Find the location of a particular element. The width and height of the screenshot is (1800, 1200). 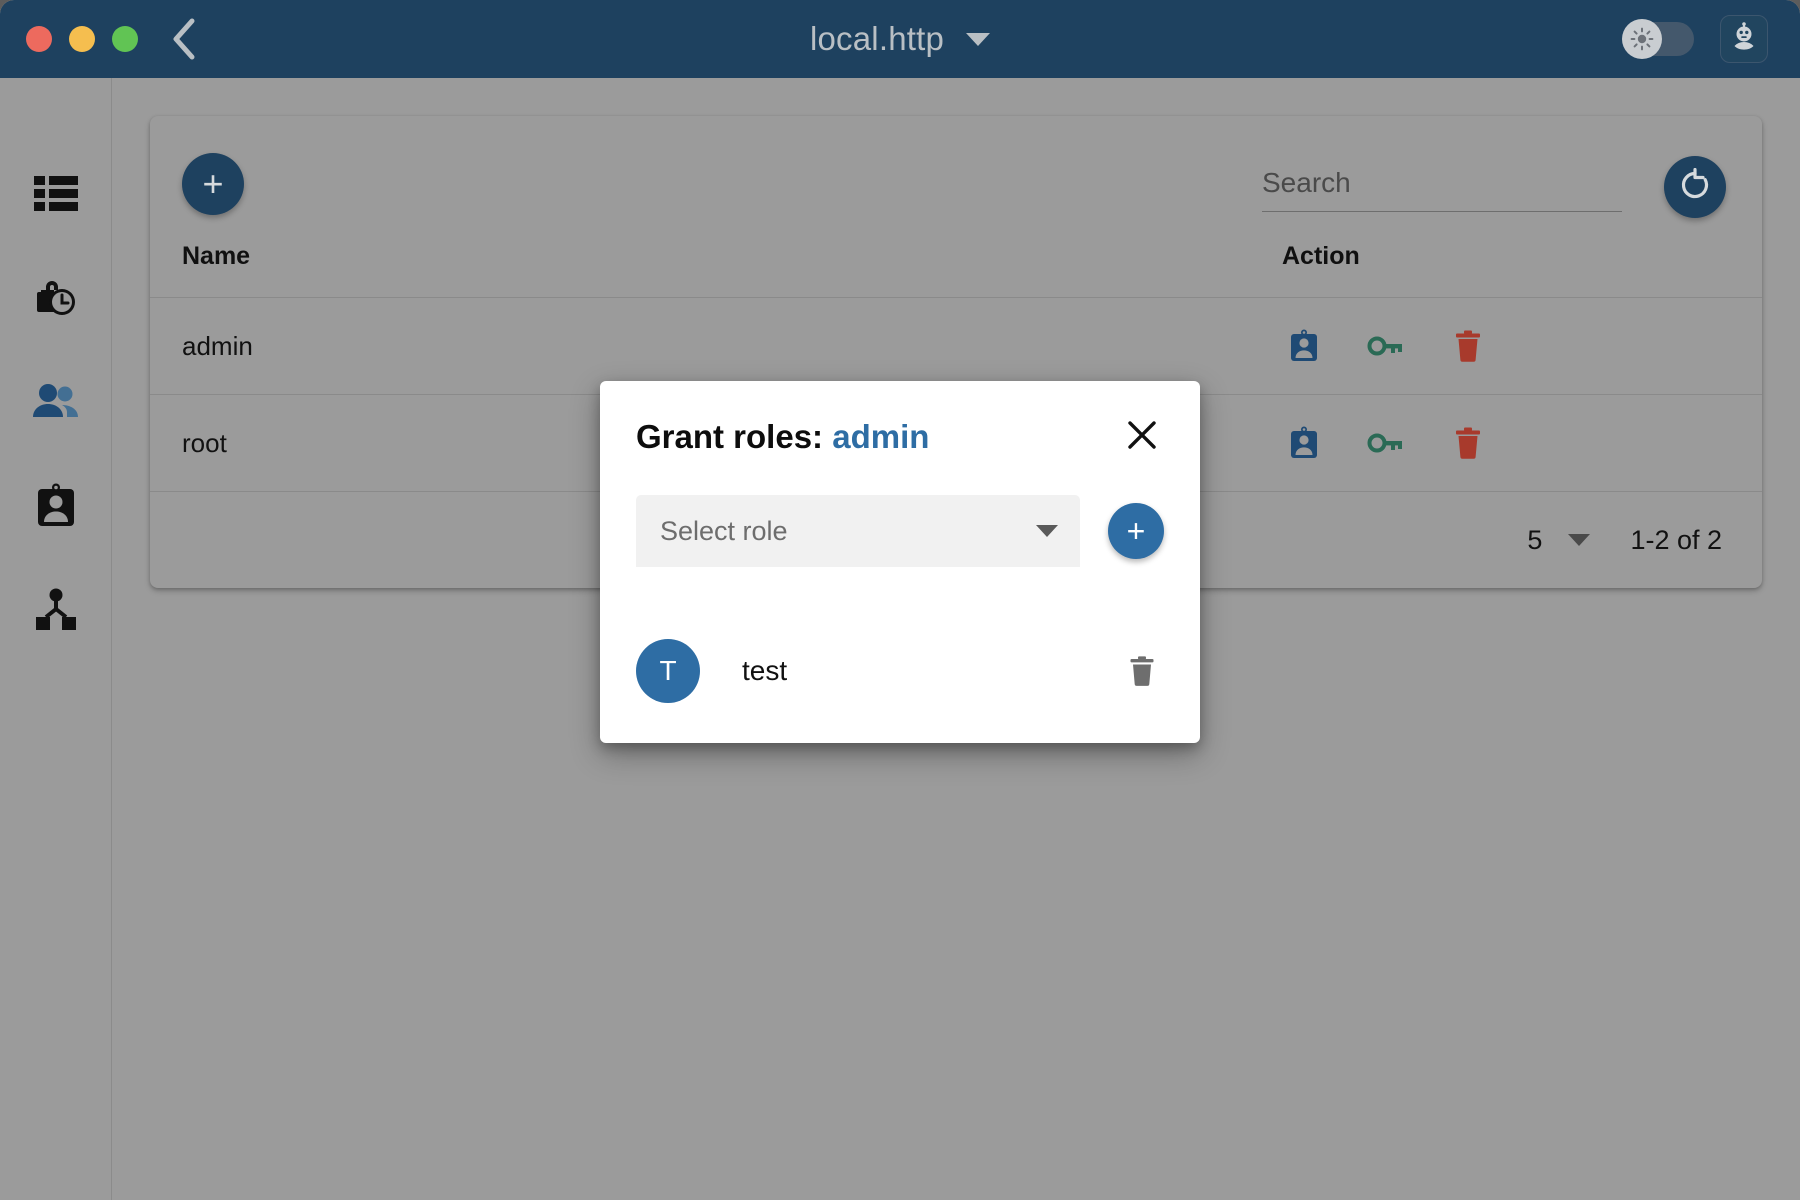

page-size-selector: 5 is located at coordinates (1559, 540).